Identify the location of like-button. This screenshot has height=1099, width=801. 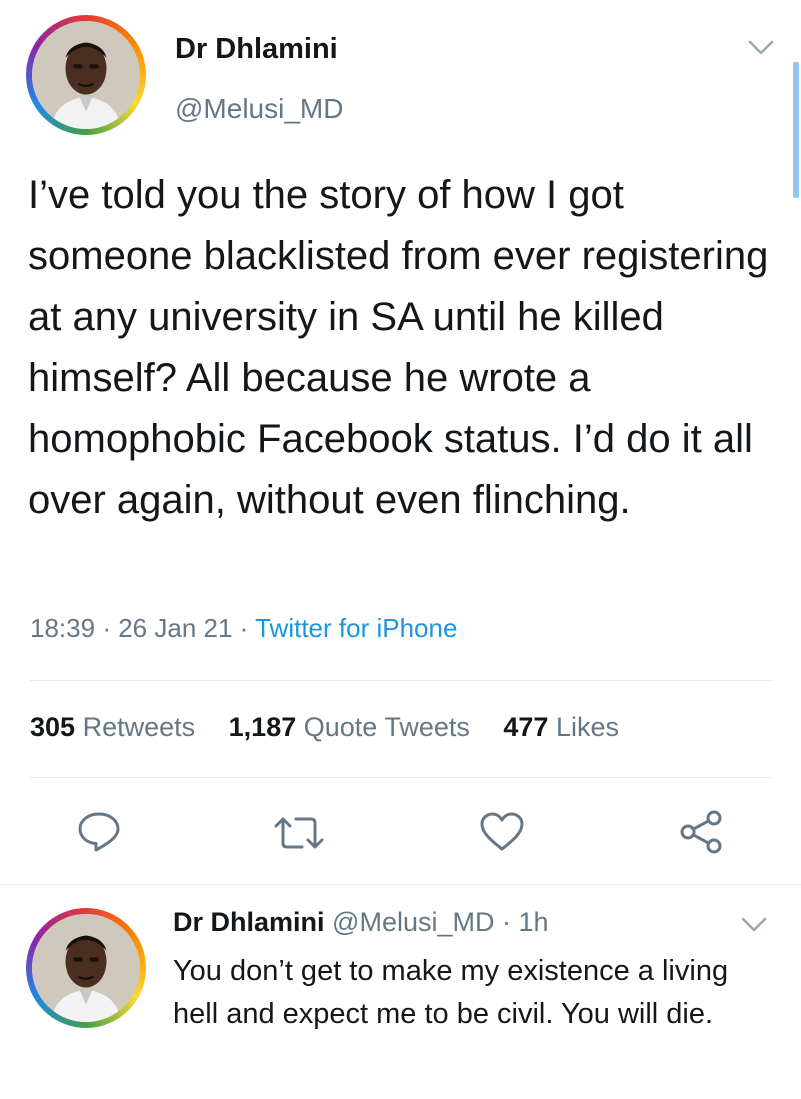
(502, 832).